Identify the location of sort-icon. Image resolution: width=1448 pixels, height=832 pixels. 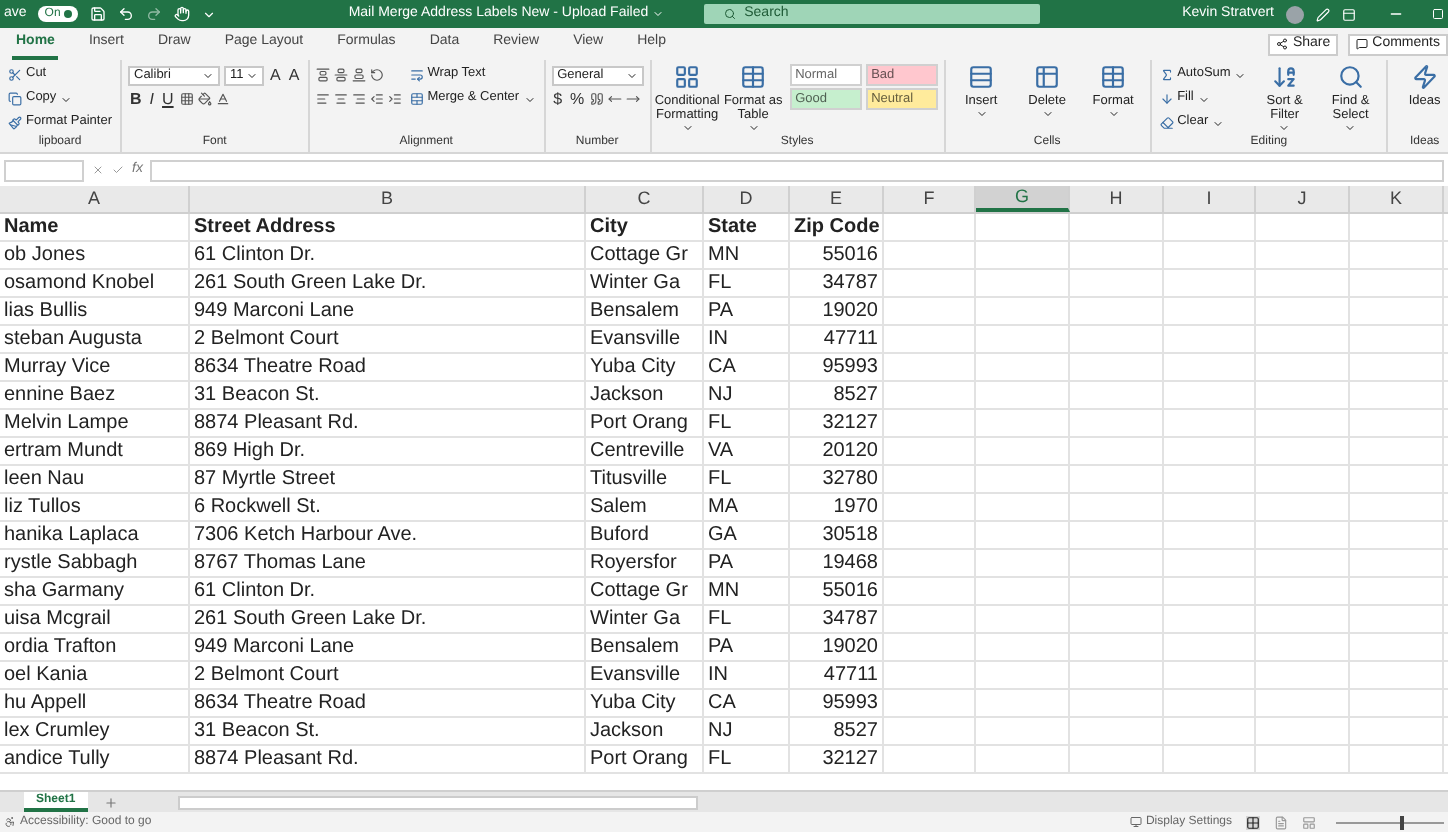
(1284, 77).